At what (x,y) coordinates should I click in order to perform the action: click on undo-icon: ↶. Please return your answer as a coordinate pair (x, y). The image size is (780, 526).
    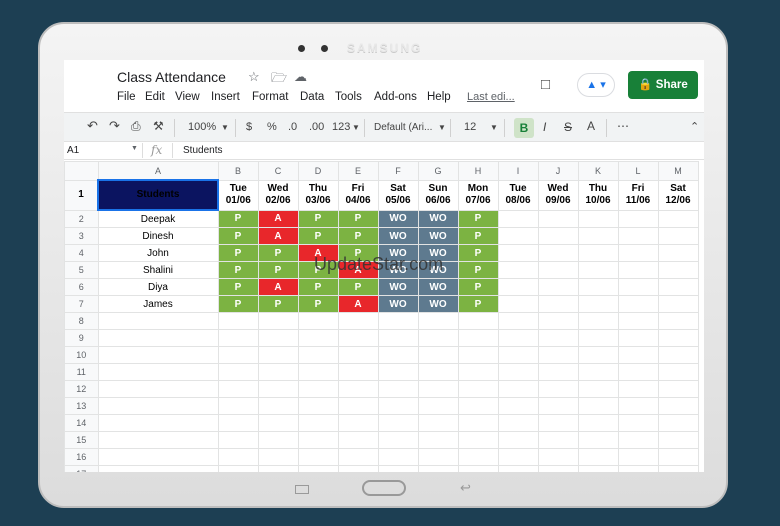
    Looking at the image, I should click on (92, 126).